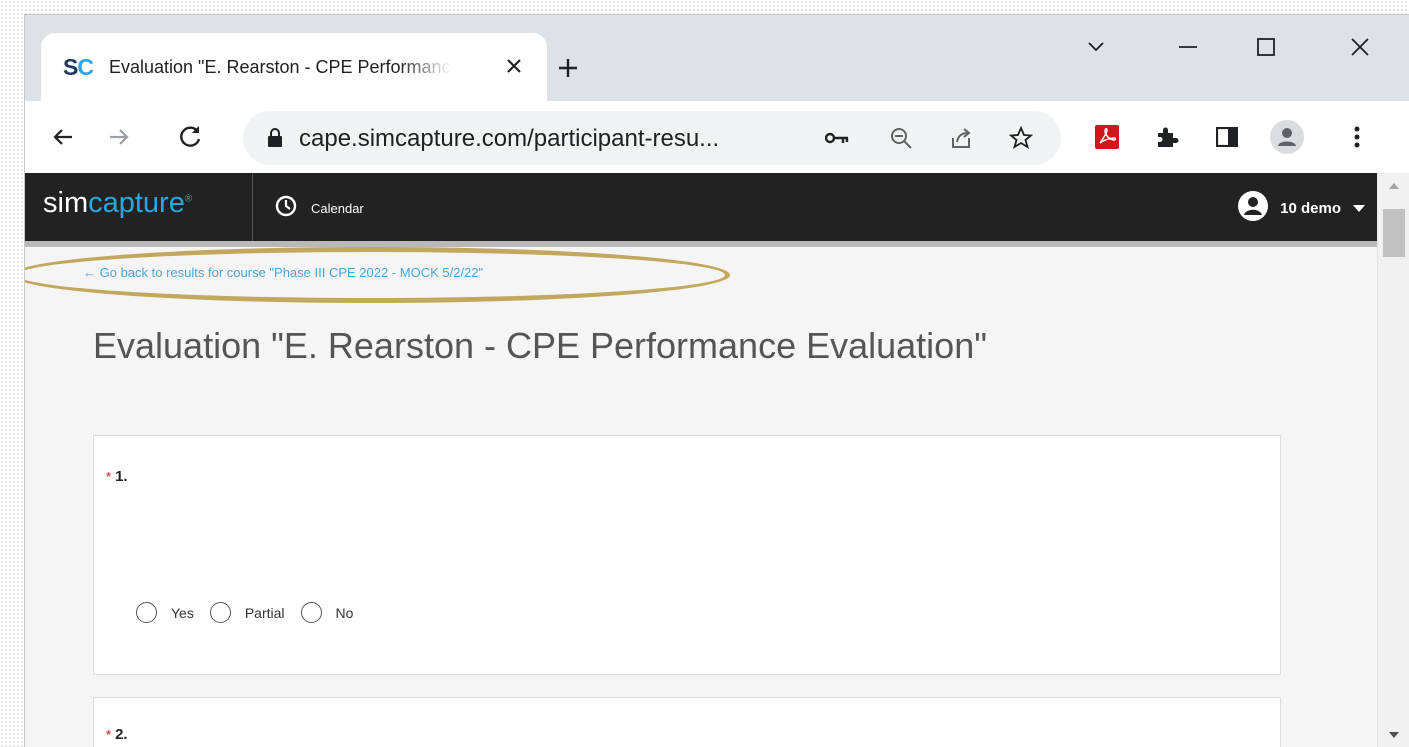  What do you see at coordinates (961, 138) in the screenshot?
I see `share-icon` at bounding box center [961, 138].